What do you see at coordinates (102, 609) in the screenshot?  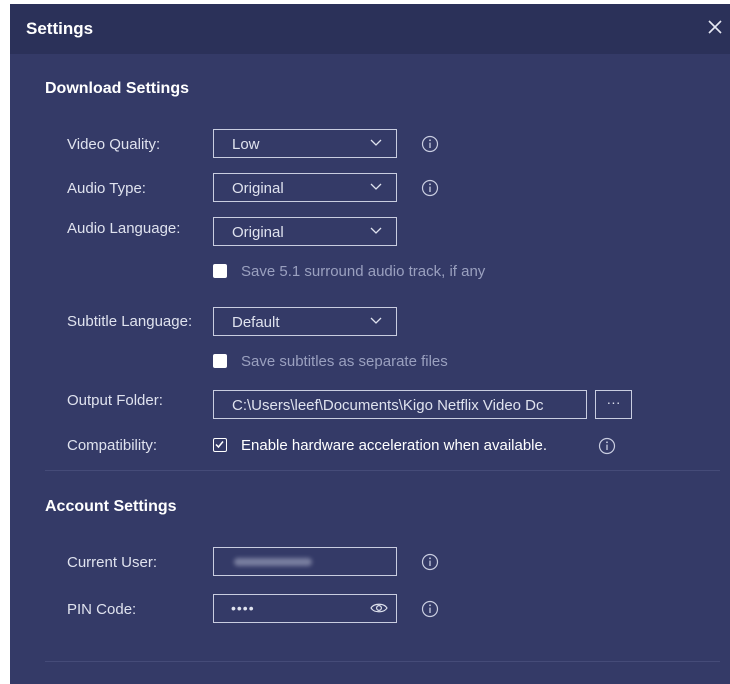 I see `pin-code-label: PIN Code:` at bounding box center [102, 609].